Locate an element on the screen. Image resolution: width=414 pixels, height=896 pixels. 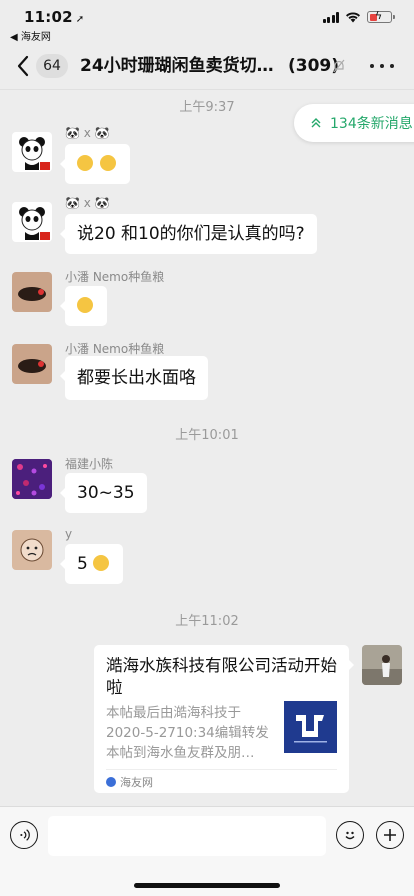
smiley-icon is located at coordinates (350, 835).